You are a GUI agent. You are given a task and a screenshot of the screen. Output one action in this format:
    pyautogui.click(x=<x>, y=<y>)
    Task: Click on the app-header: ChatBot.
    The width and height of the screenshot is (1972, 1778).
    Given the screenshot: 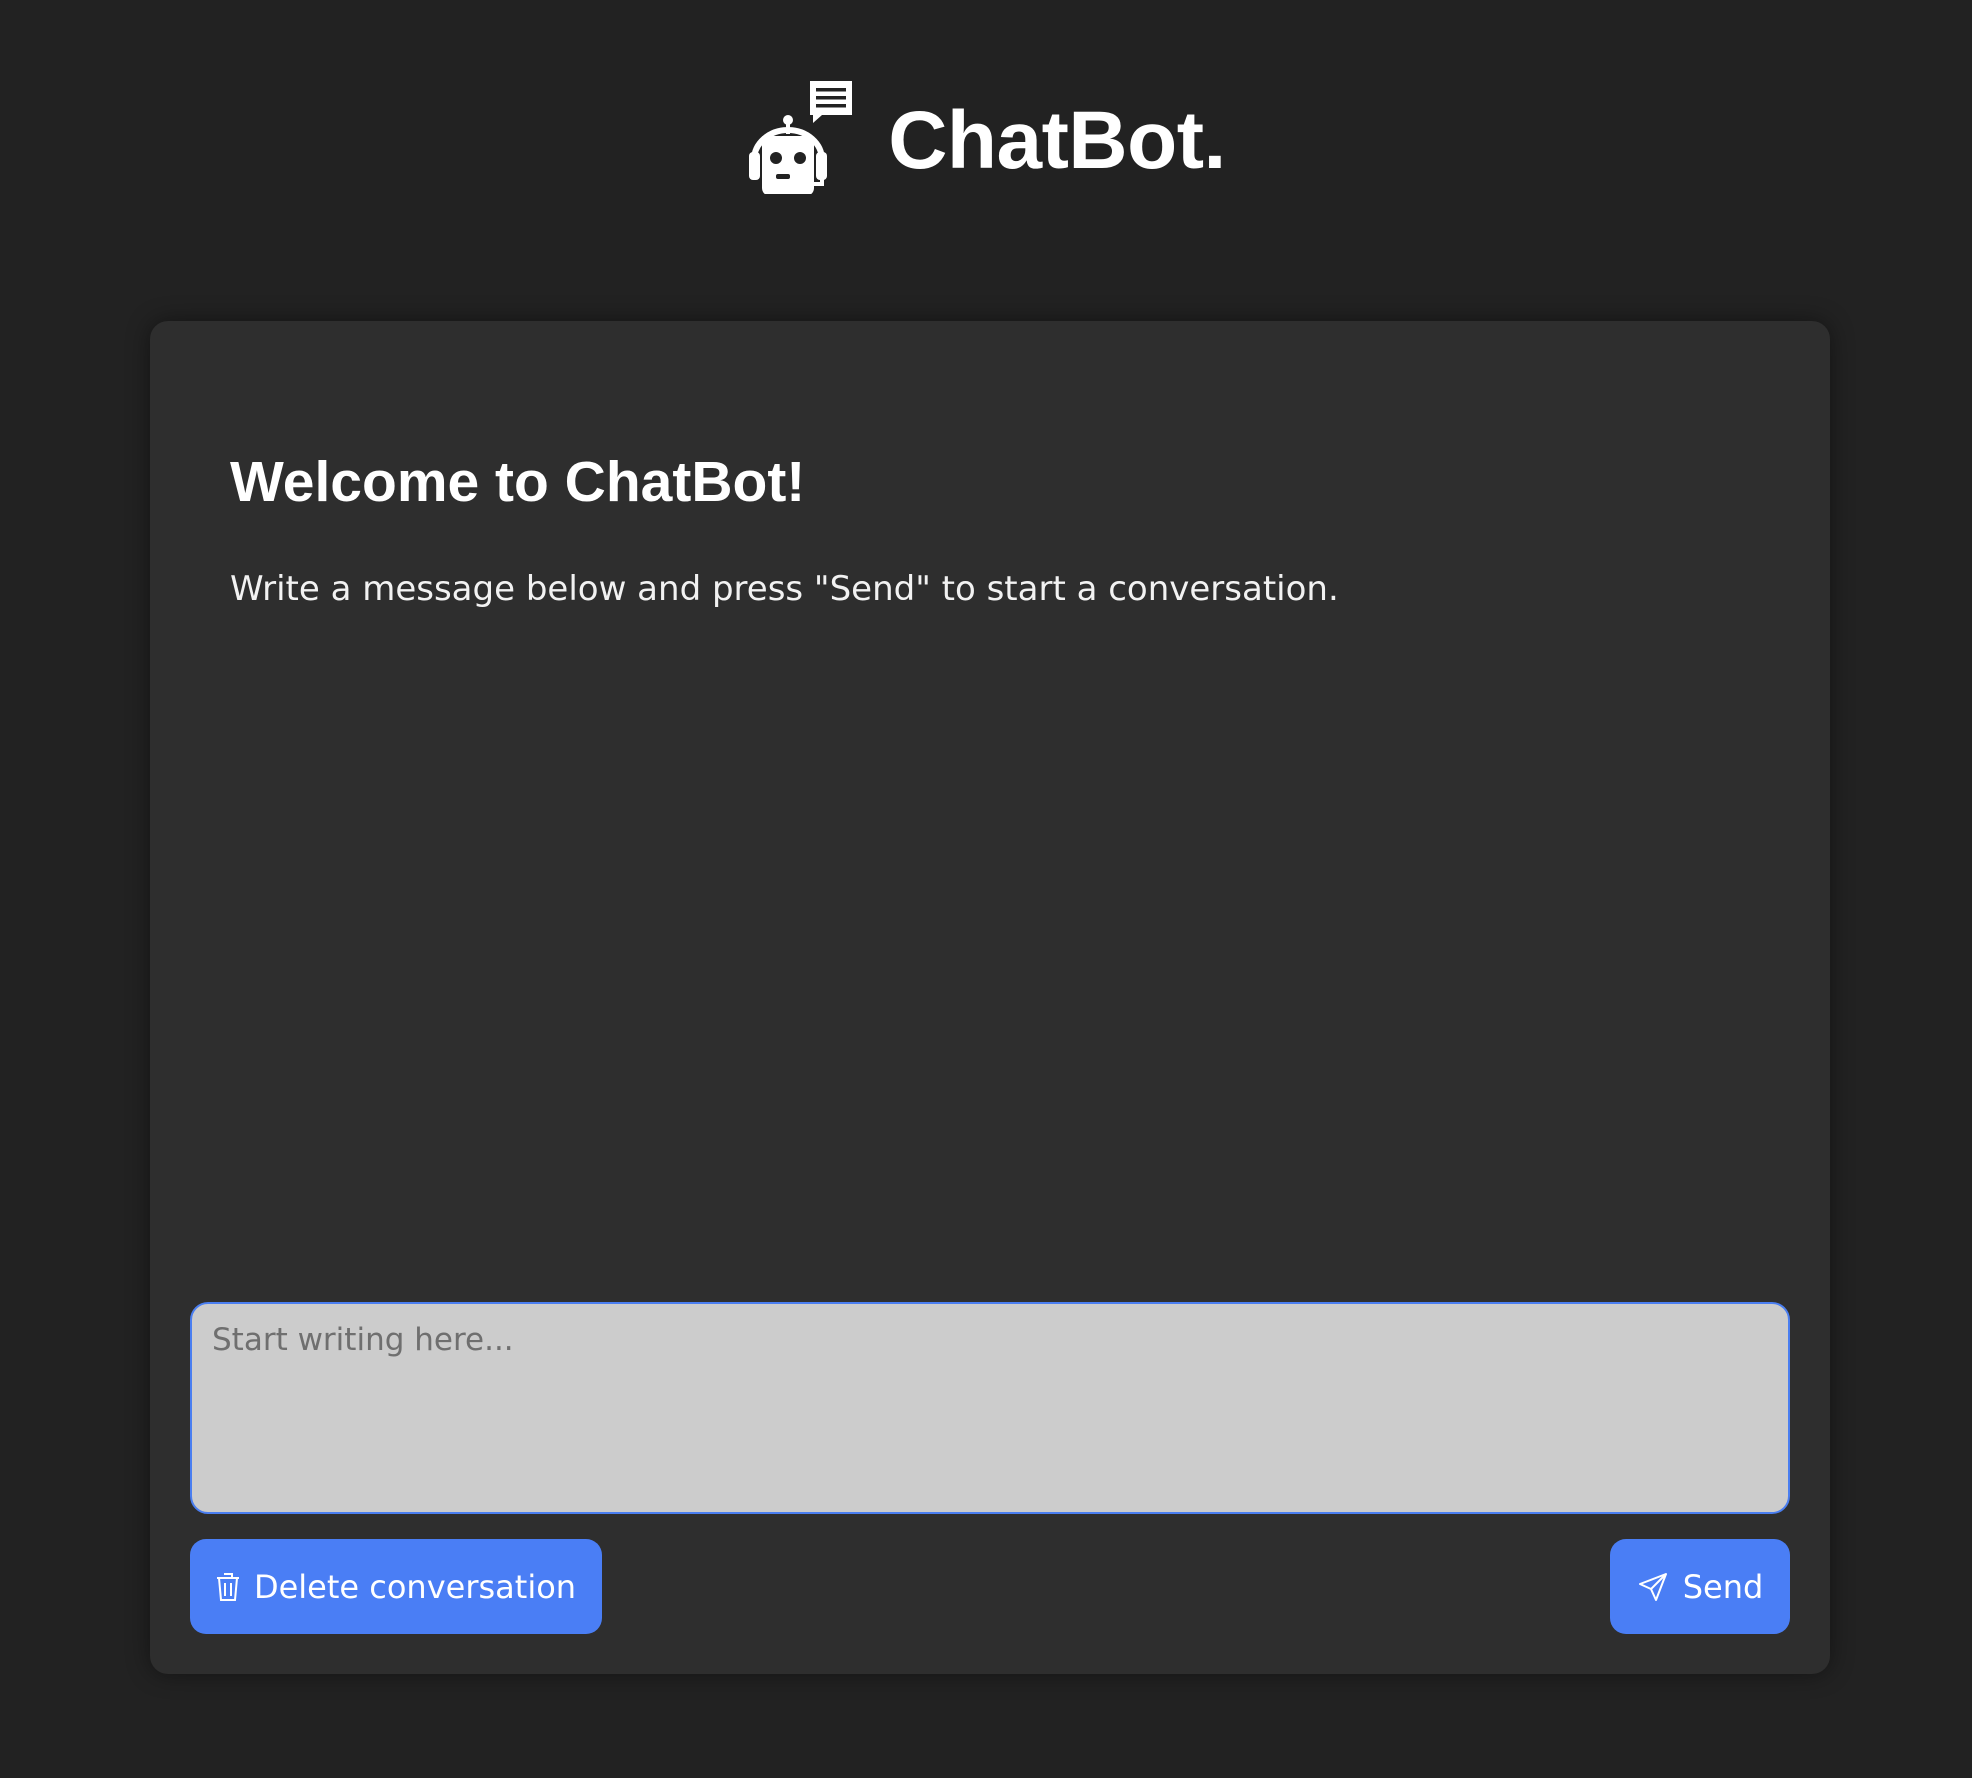 What is the action you would take?
    pyautogui.click(x=986, y=135)
    